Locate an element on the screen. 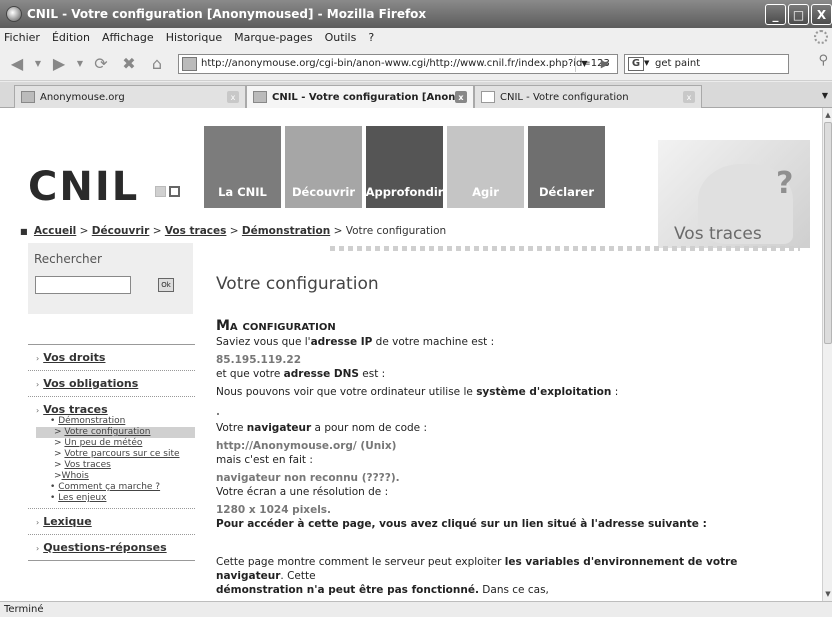  leftnav-vos-droits: › Vos droits is located at coordinates (111, 357).